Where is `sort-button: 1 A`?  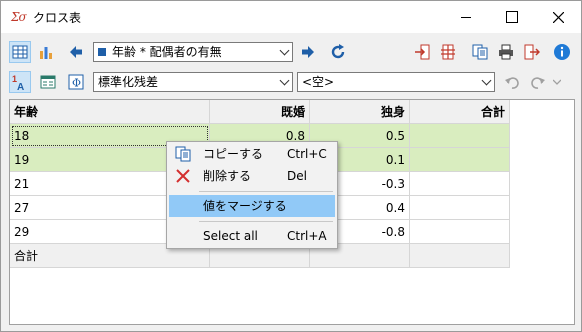
sort-button: 1 A is located at coordinates (20, 82).